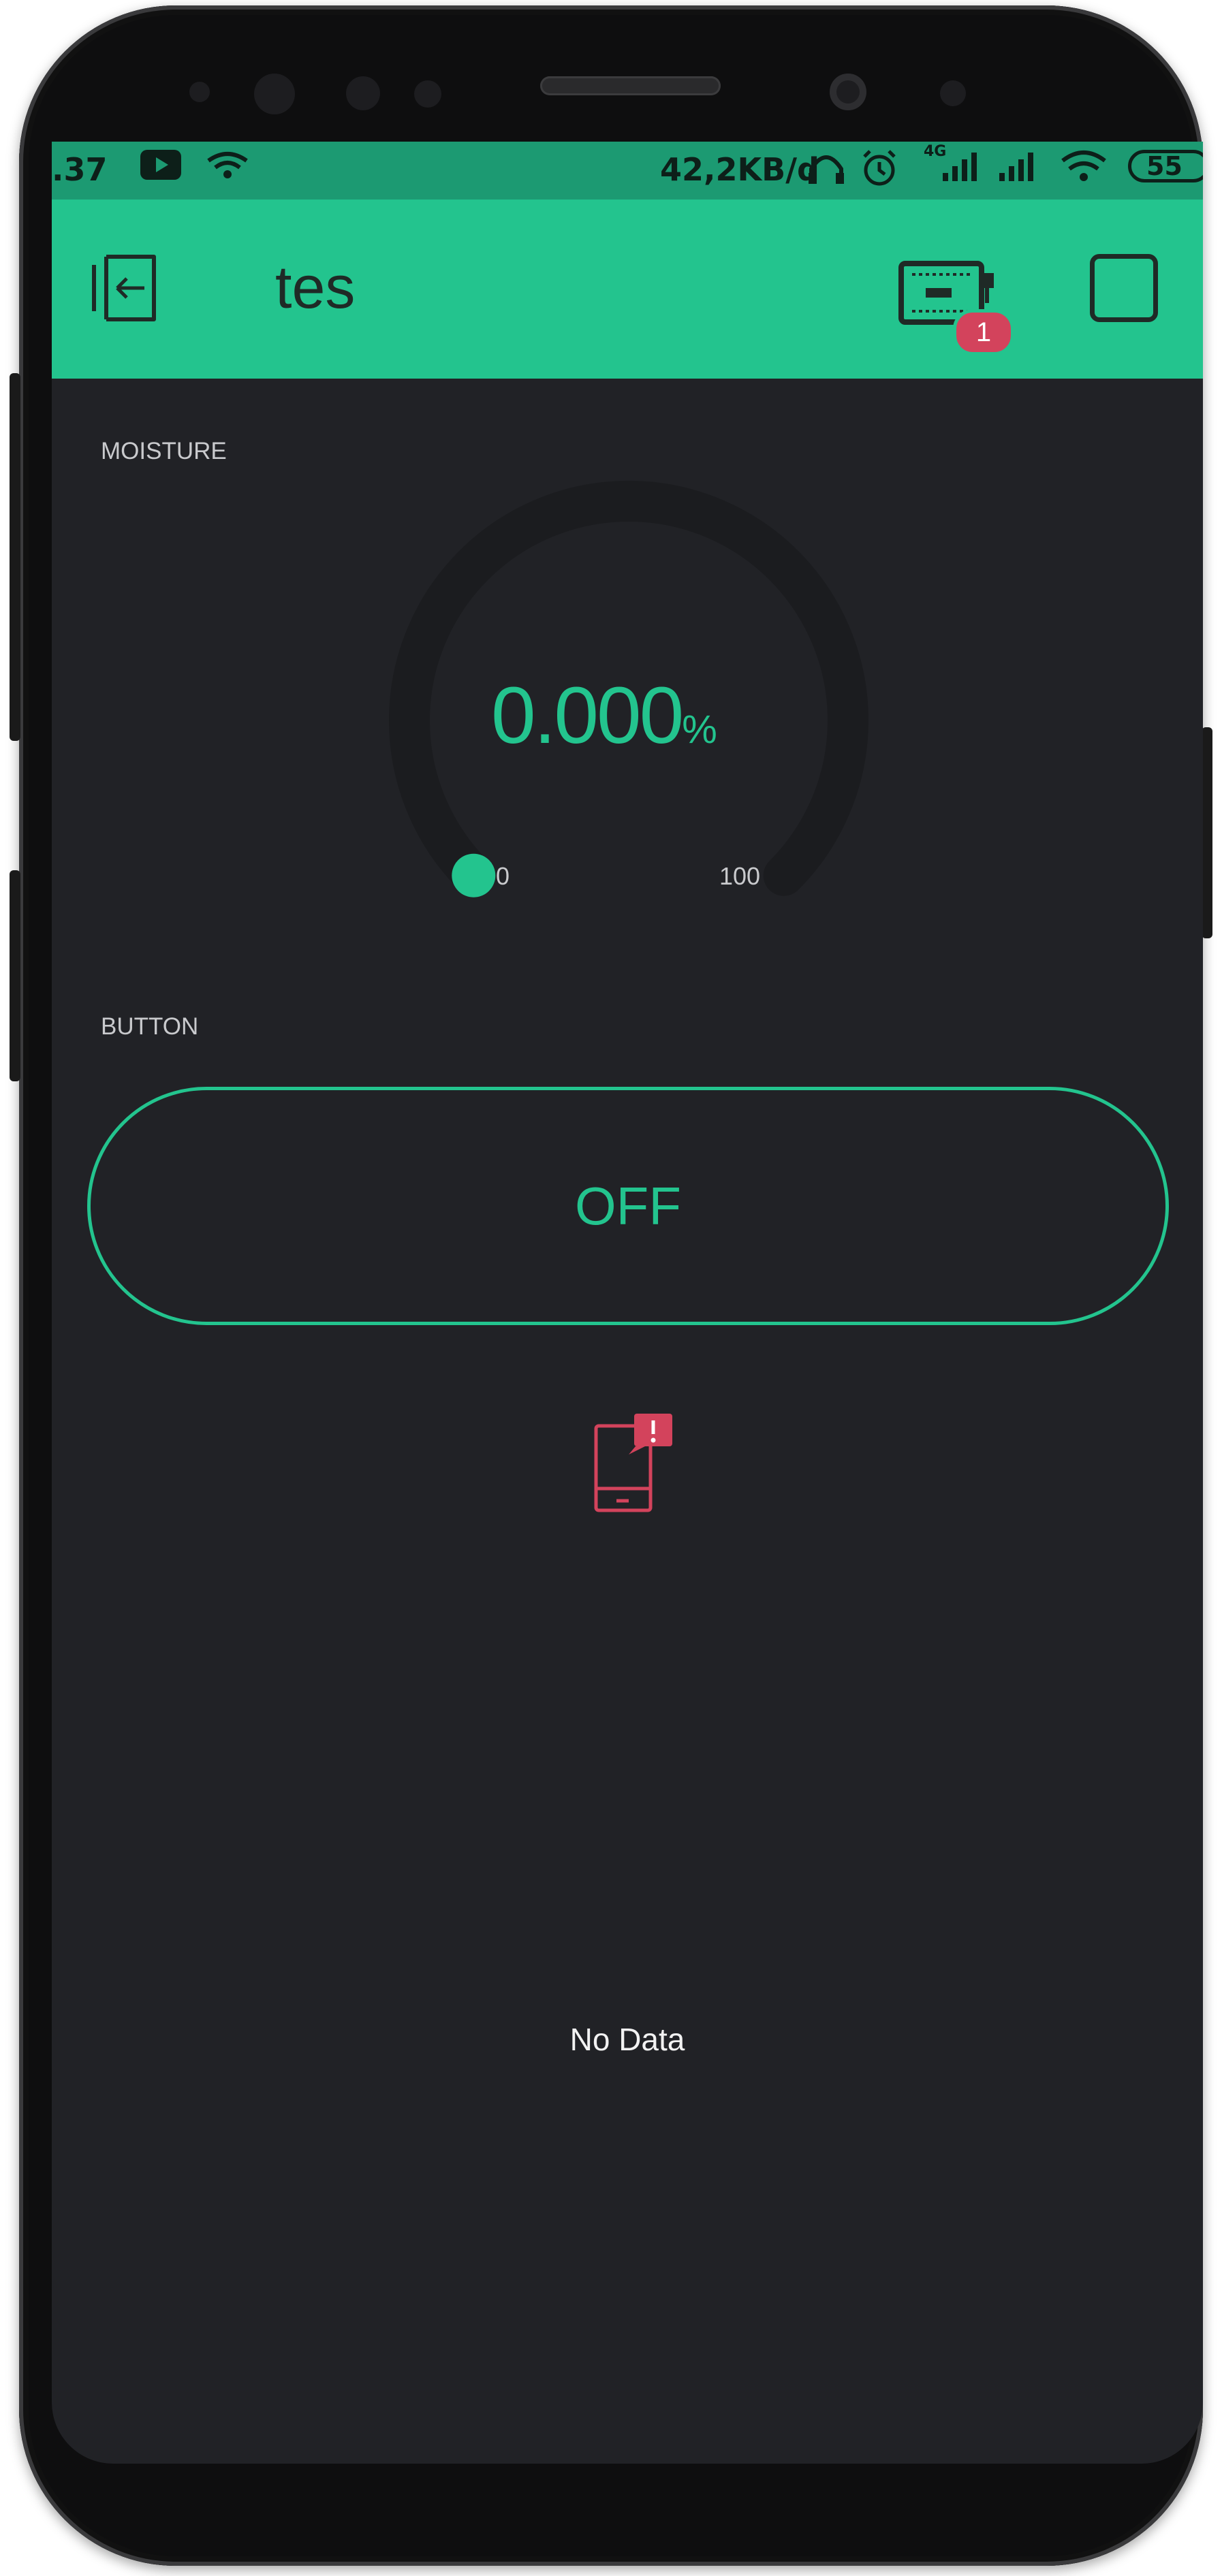 The image size is (1222, 2576). Describe the element at coordinates (699, 729) in the screenshot. I see `gauge-unit: %` at that location.